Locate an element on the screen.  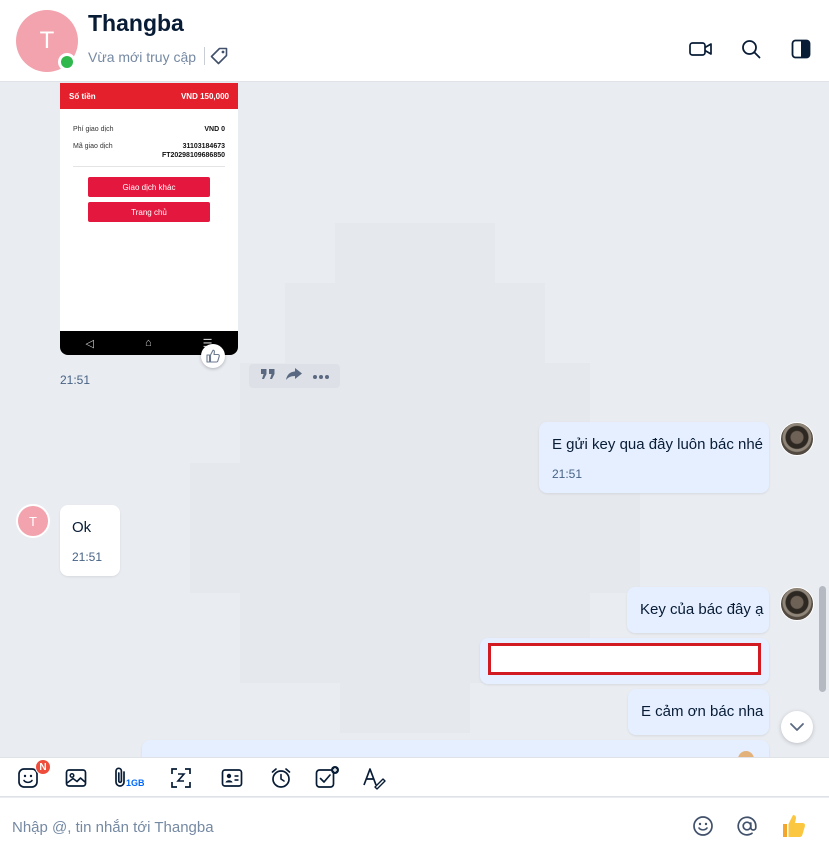
txn-value-1: 31103184673 is located at coordinates (203, 146).